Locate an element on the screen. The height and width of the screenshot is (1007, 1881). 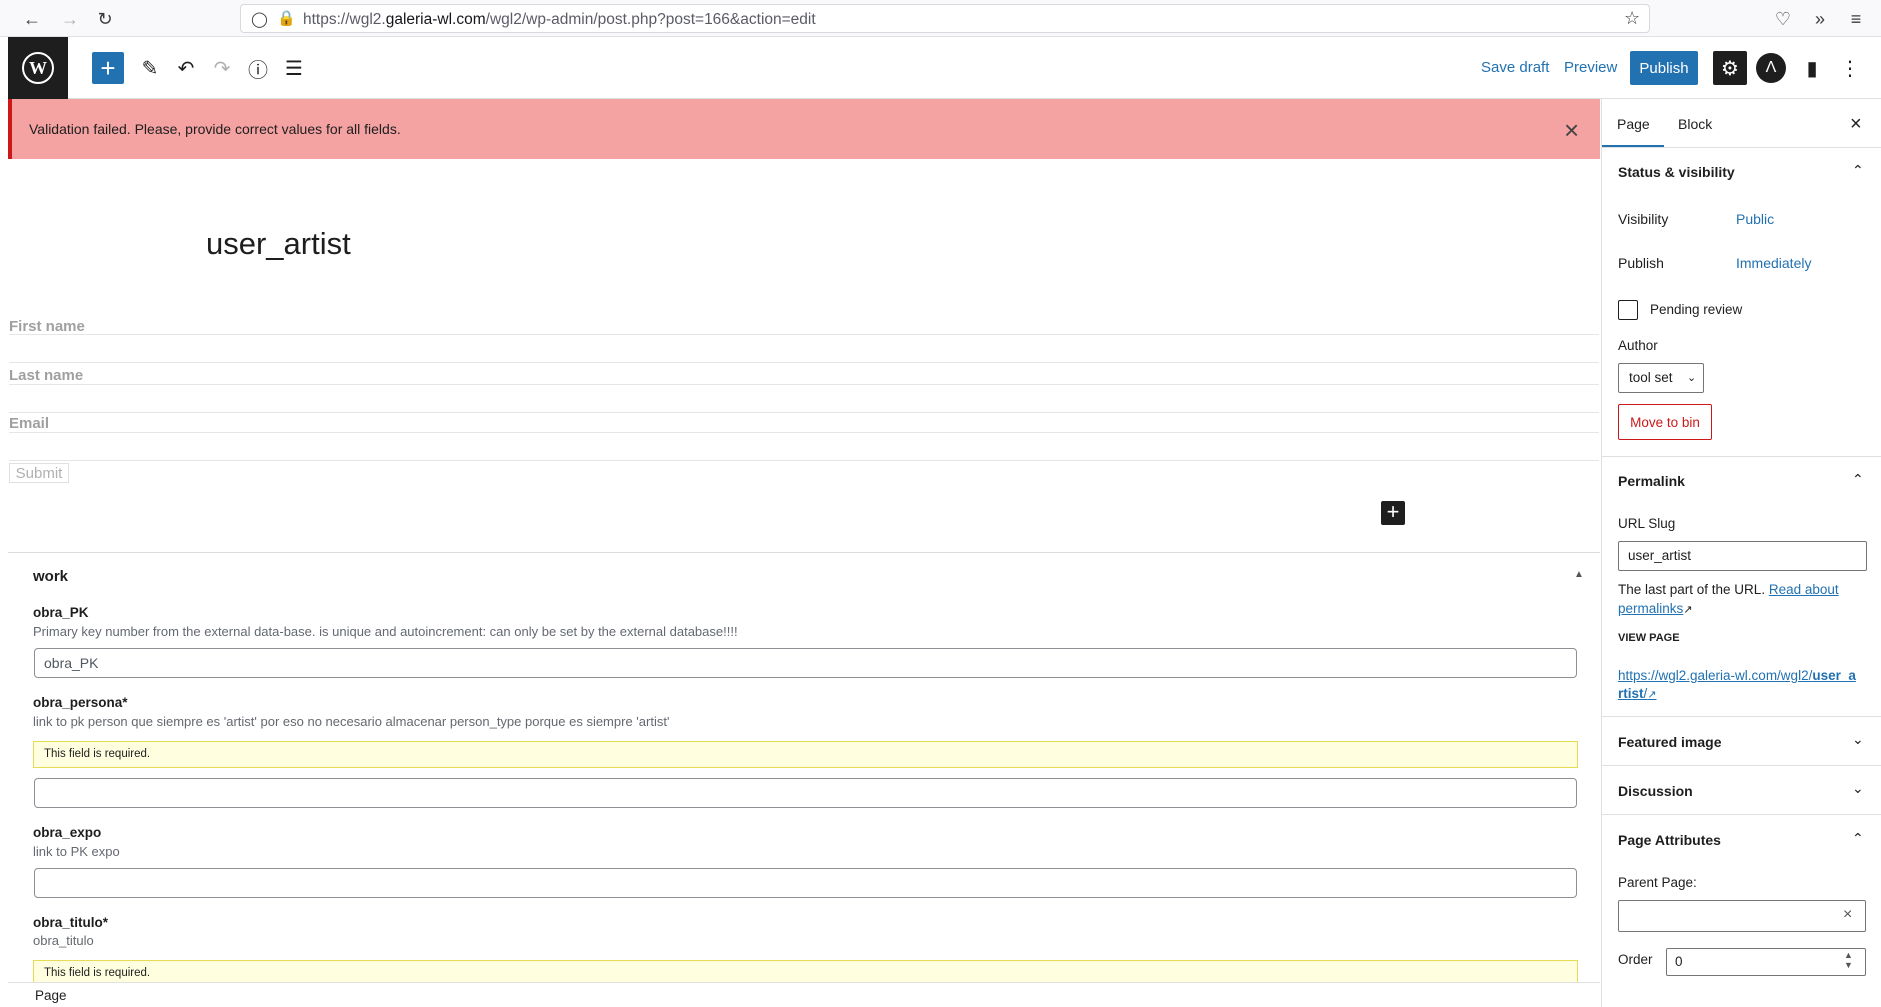
stepper-arrows-icon: ▲ ▼ is located at coordinates (1848, 960).